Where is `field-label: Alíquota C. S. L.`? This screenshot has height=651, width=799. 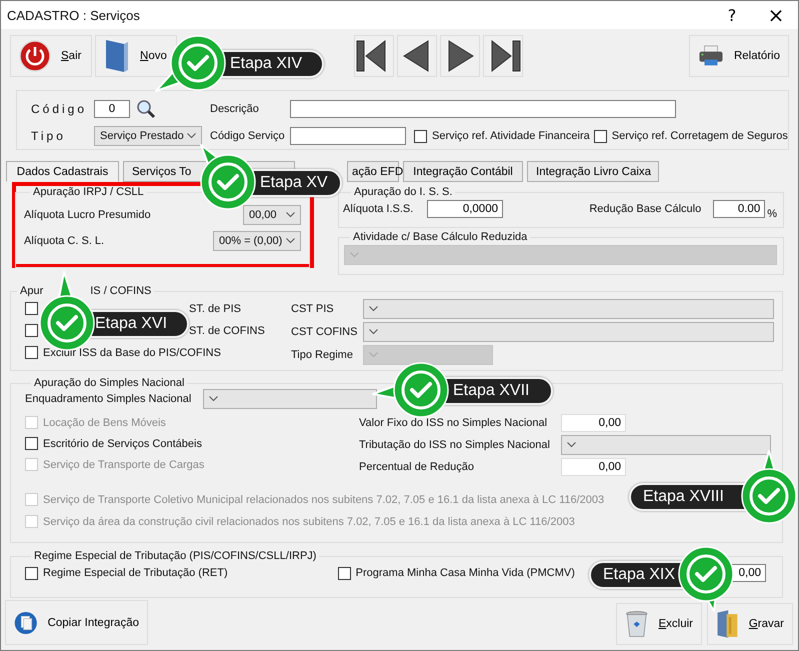
field-label: Alíquota C. S. L. is located at coordinates (64, 241).